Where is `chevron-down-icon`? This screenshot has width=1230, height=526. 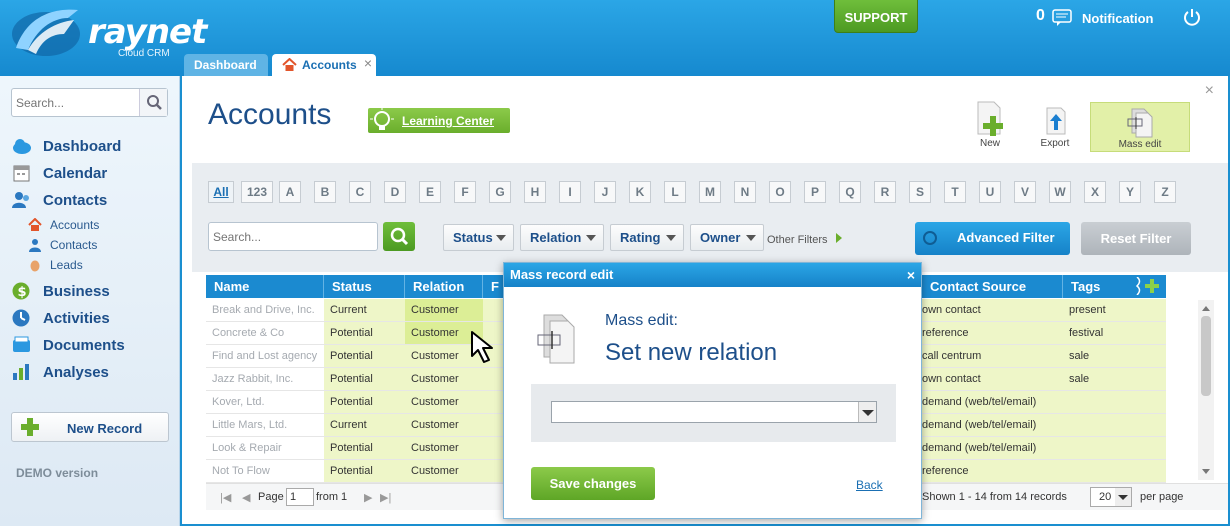 chevron-down-icon is located at coordinates (751, 238).